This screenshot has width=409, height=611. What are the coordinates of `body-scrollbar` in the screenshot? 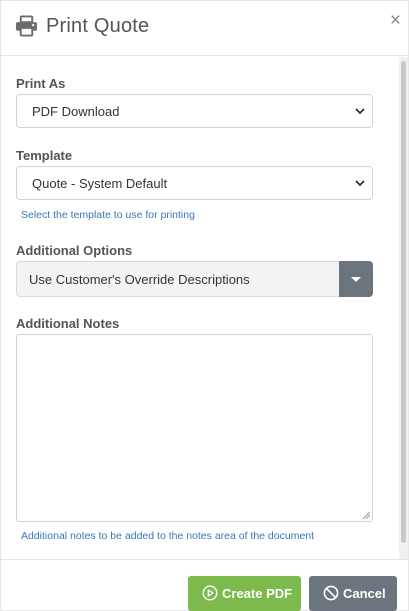 It's located at (403, 308).